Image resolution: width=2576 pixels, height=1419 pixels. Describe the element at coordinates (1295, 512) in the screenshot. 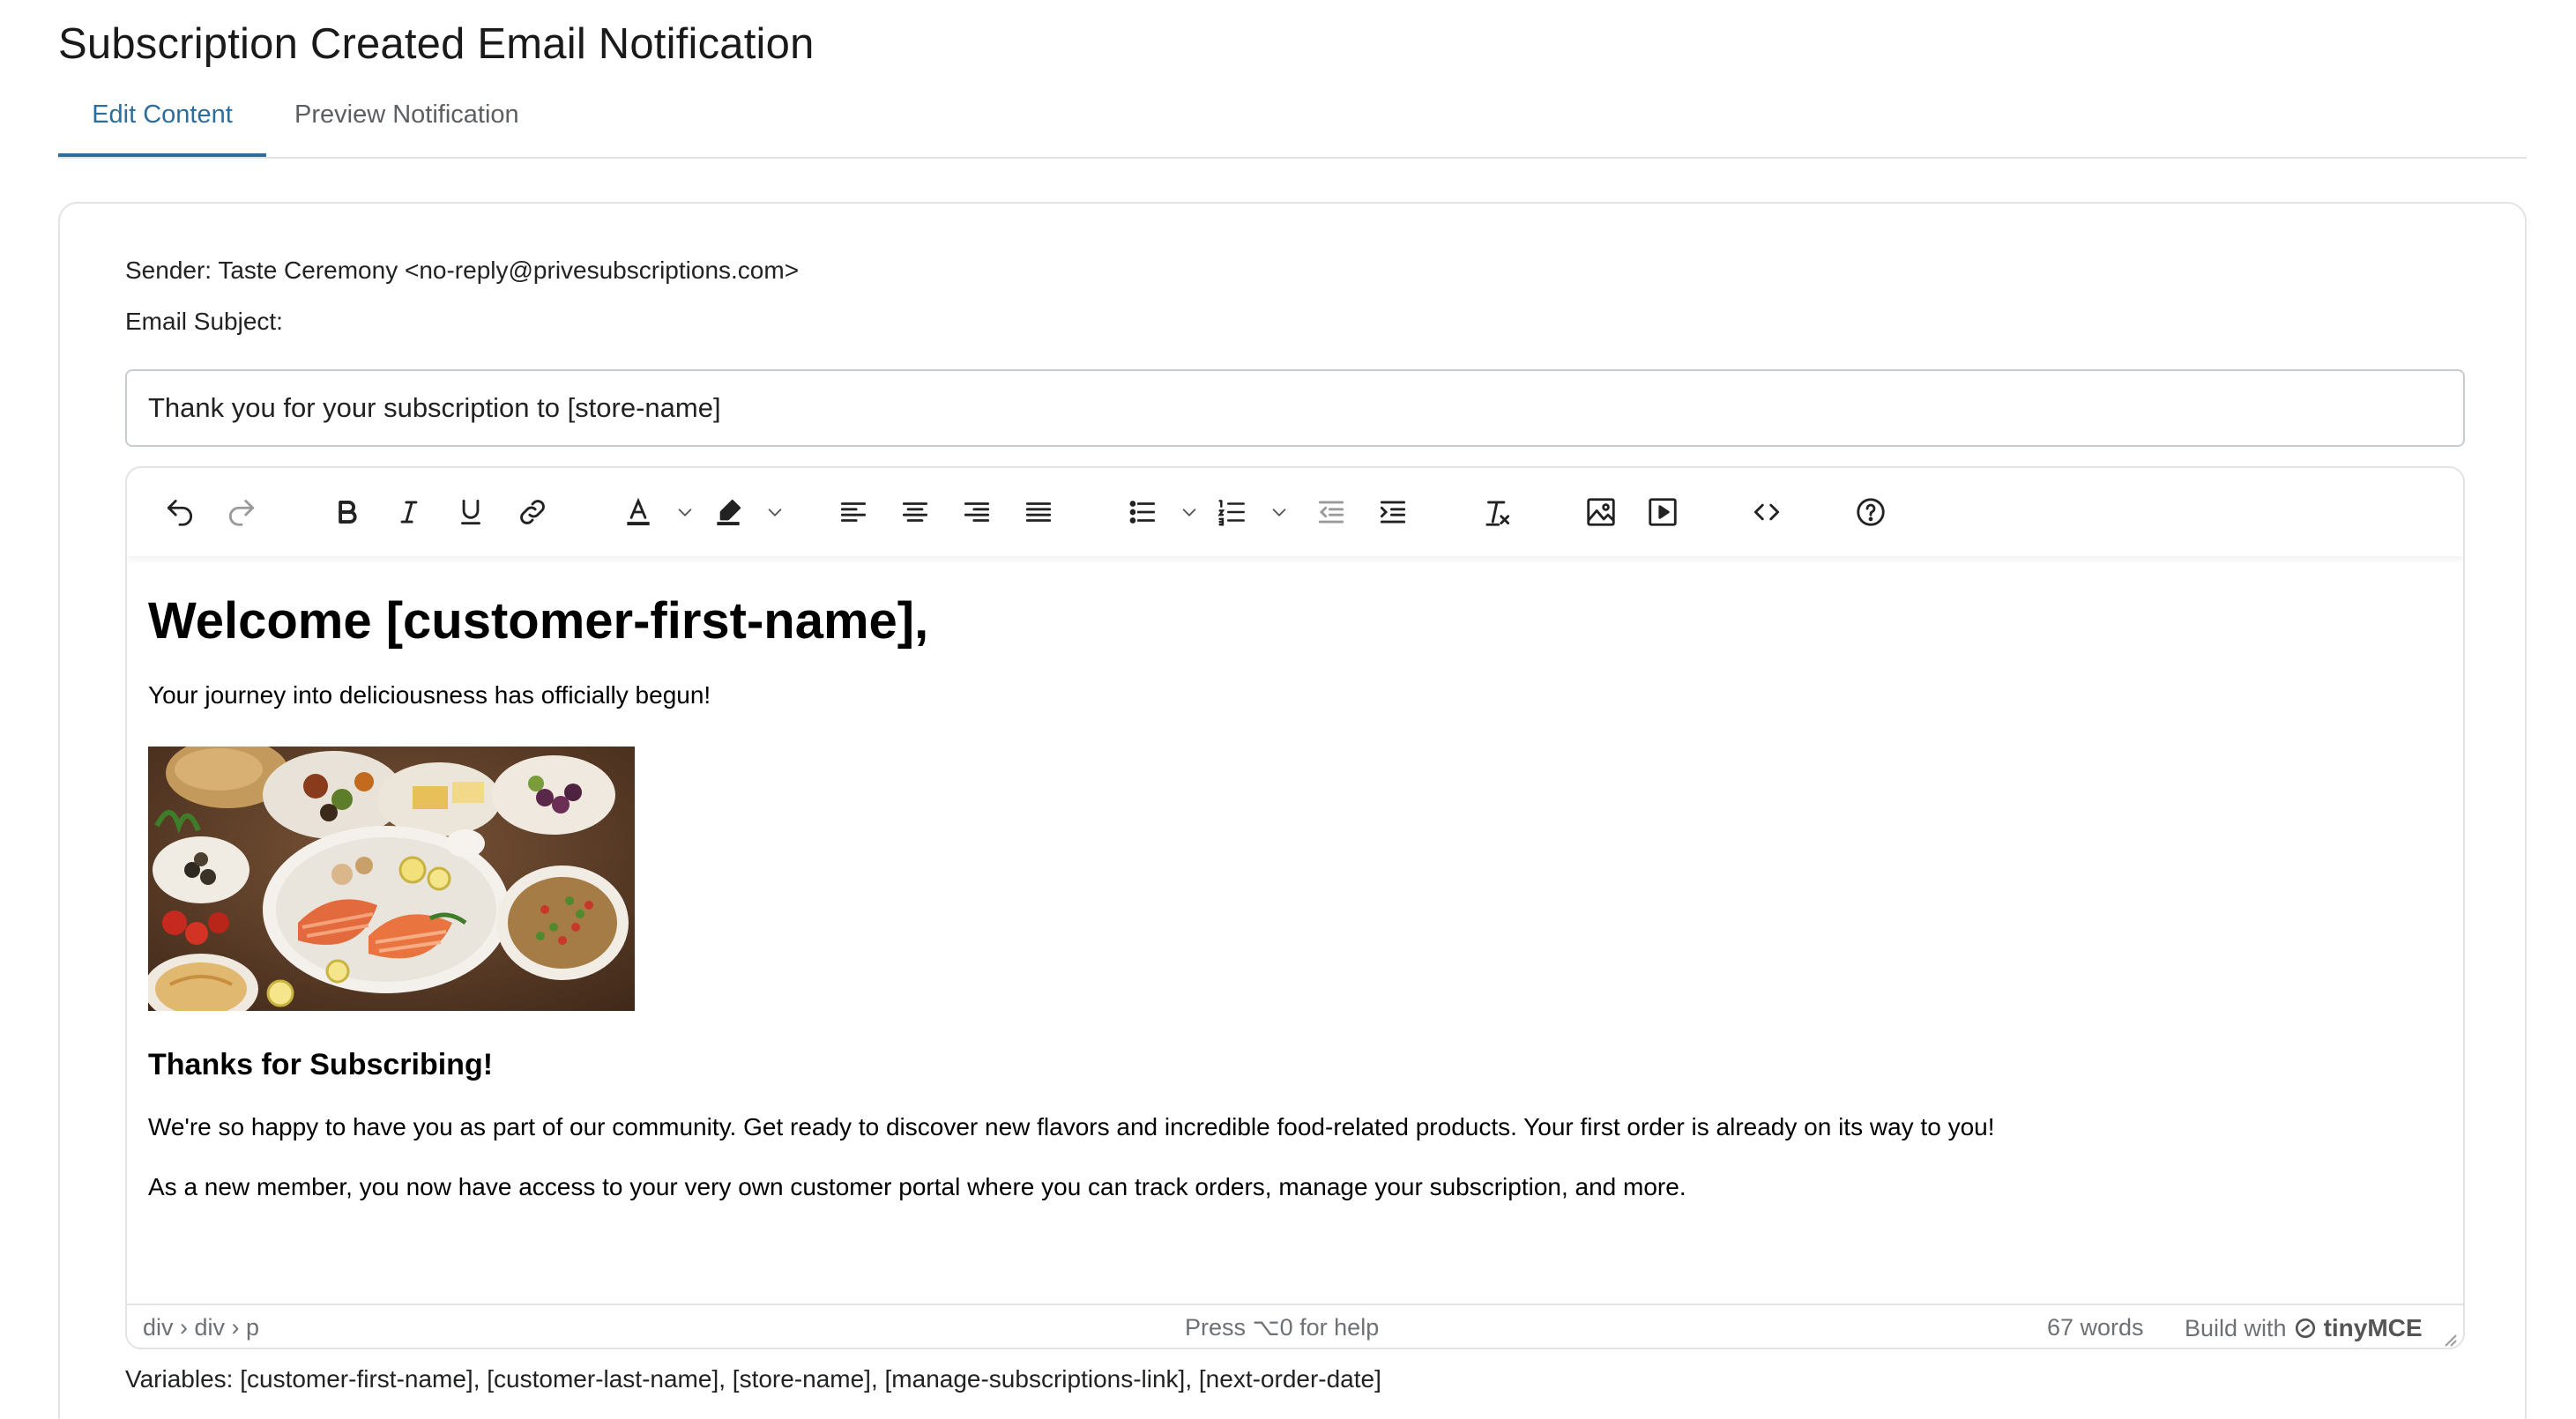

I see `editor-toolbar` at that location.